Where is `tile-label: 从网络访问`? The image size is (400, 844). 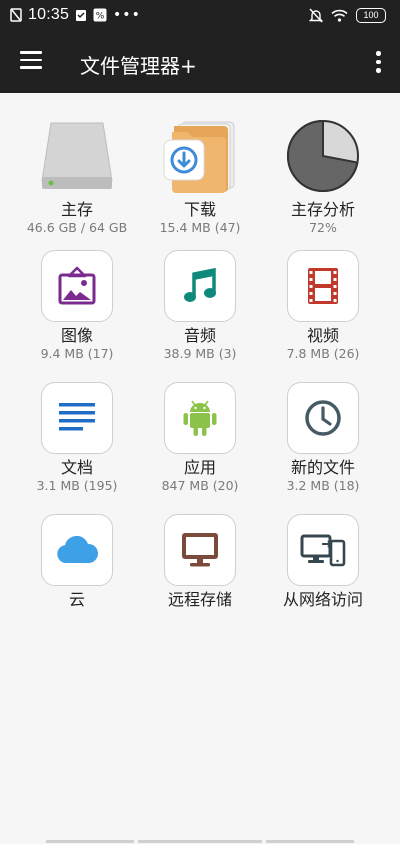
tile-label: 从网络访问 is located at coordinates (322, 599).